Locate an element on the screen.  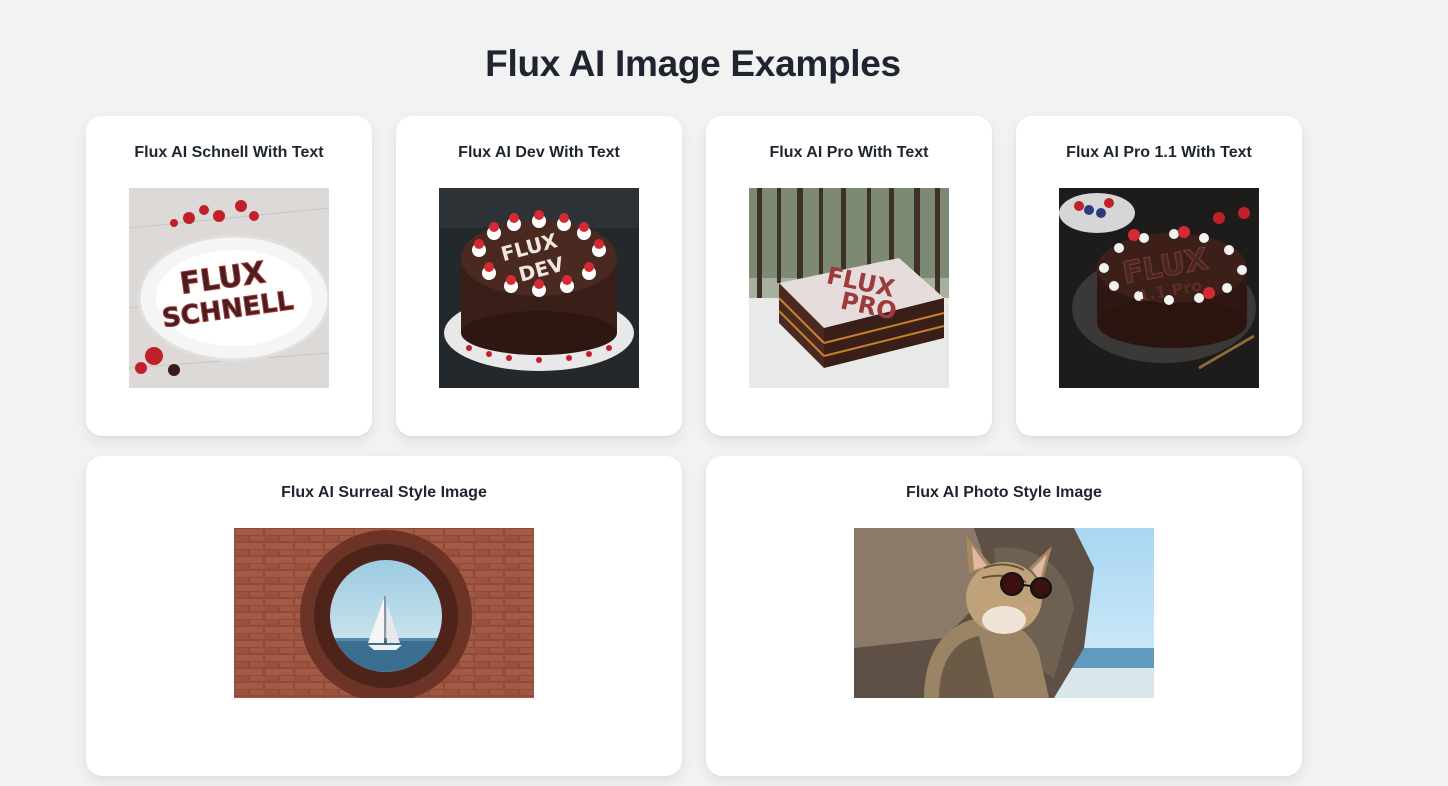
example-card-schnell: Flux AI Schnell With Text FLUX SCHNELL is located at coordinates (229, 276).